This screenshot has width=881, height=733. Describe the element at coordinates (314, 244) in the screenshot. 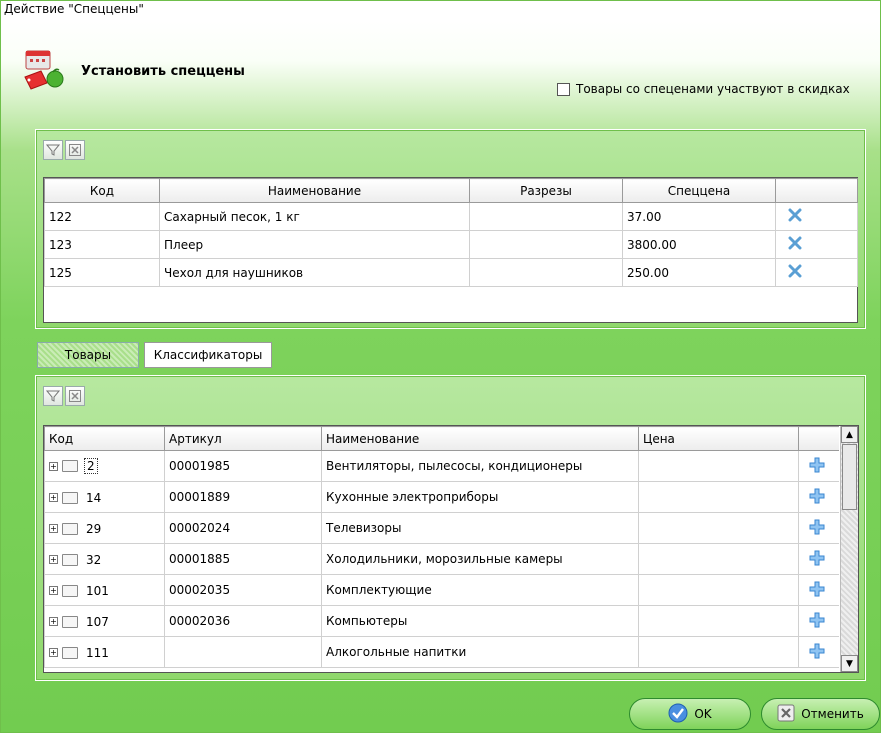

I see `cell-name: Плеер` at that location.